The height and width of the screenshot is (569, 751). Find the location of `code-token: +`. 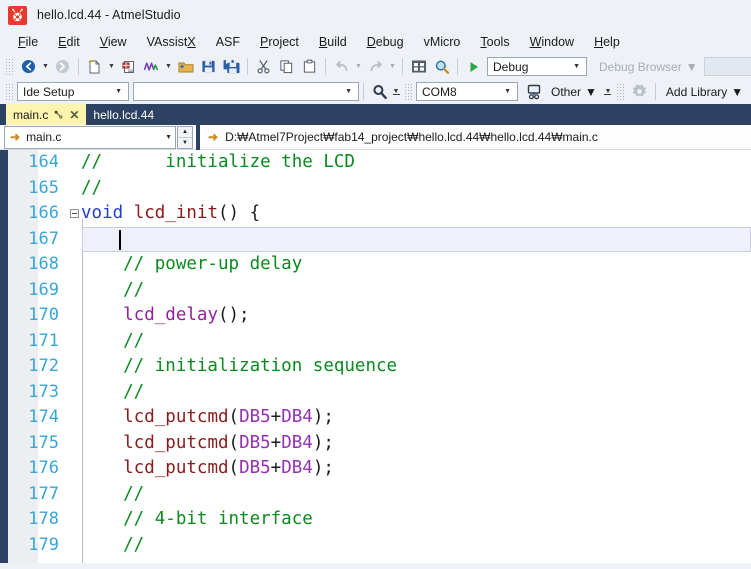

code-token: + is located at coordinates (276, 442).